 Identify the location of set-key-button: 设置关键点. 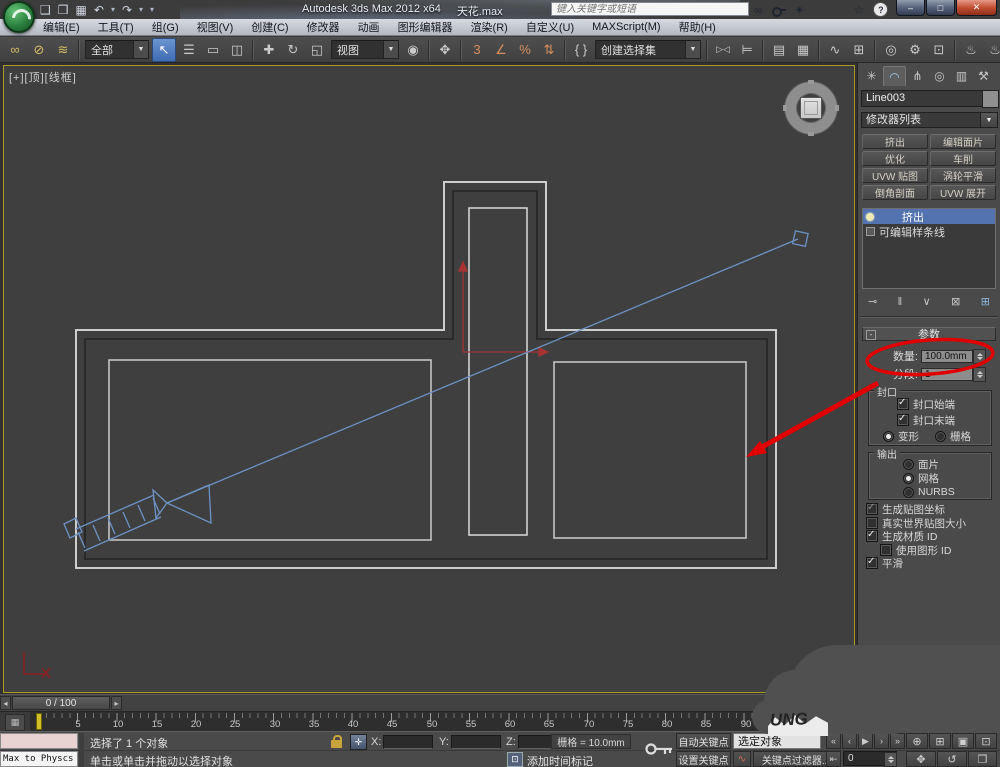
(703, 759).